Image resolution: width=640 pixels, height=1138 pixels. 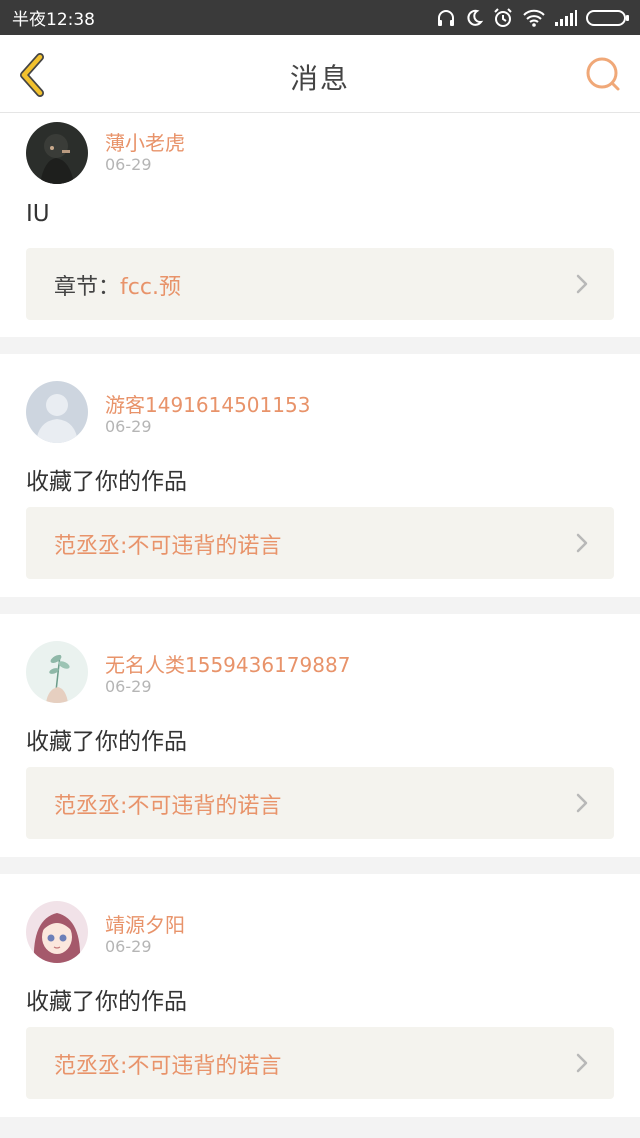 I want to click on search-button, so click(x=604, y=75).